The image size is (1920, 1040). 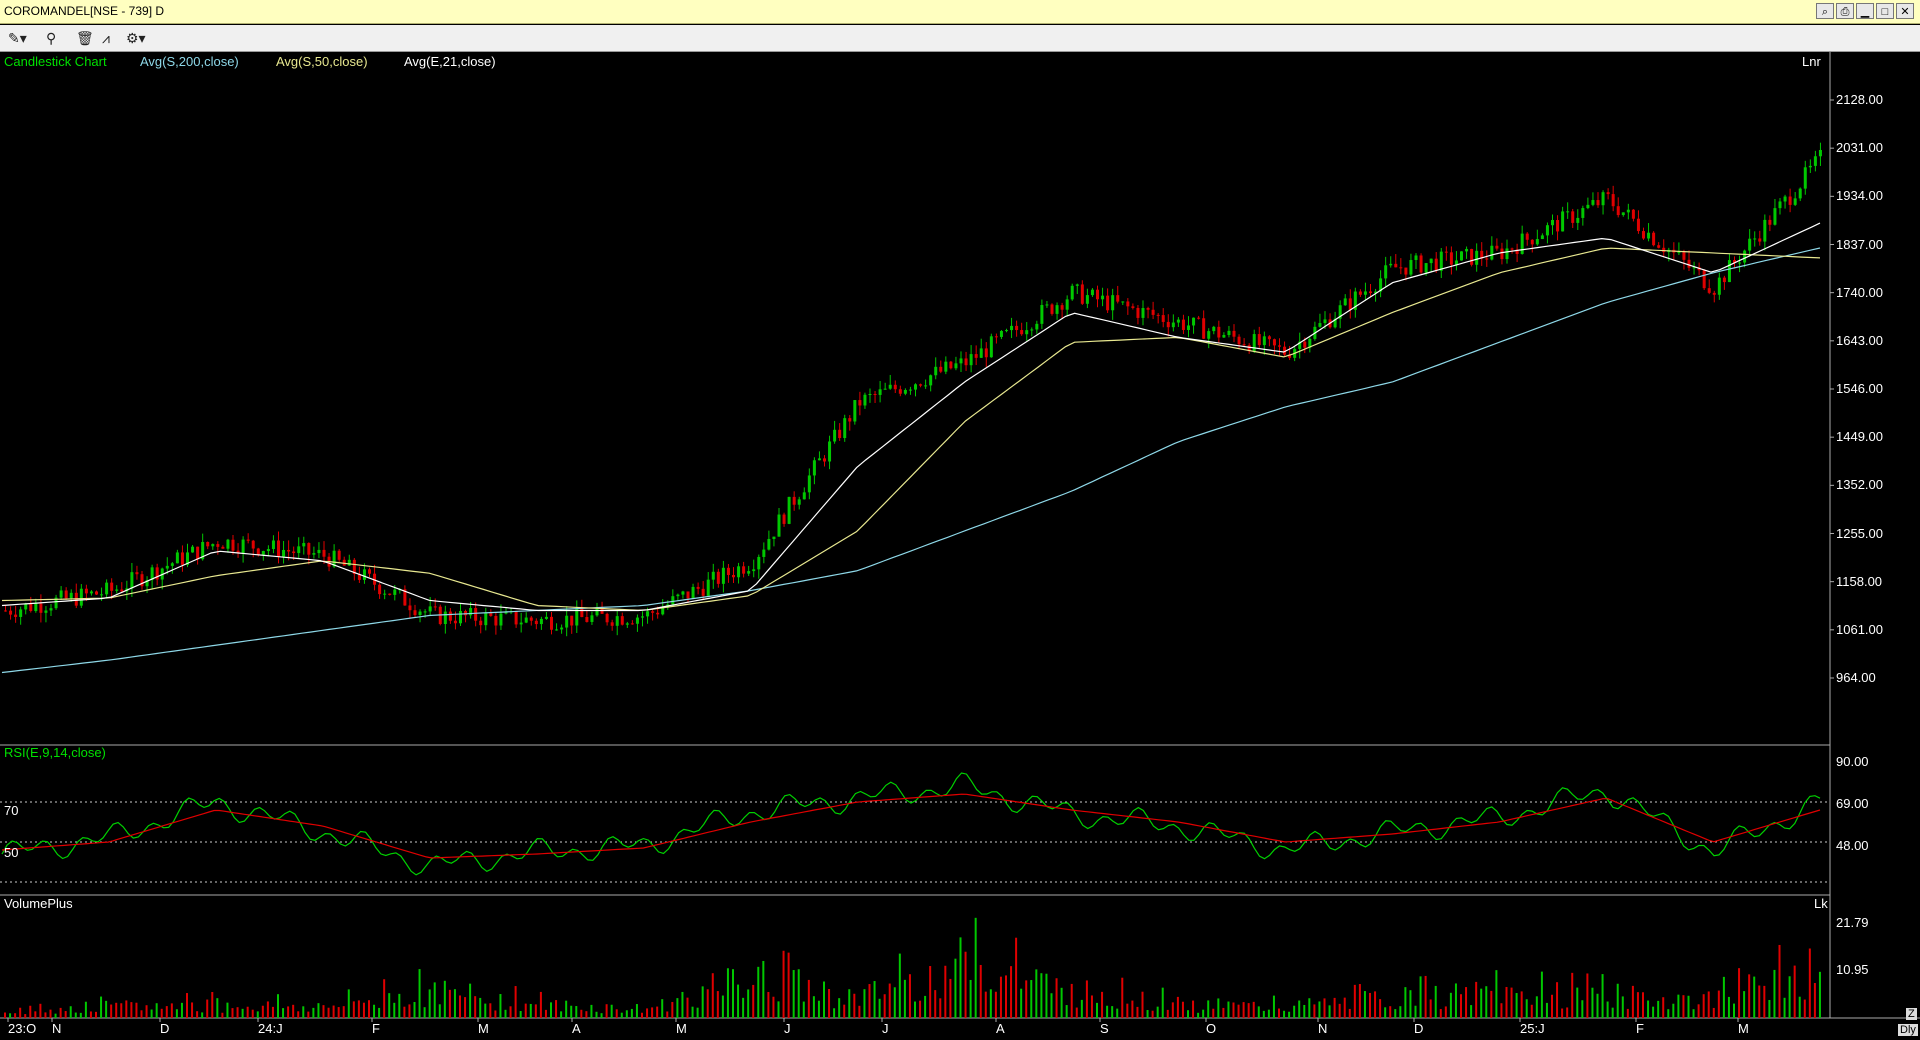 I want to click on rsi-tick-label: 69.00, so click(x=1852, y=803).